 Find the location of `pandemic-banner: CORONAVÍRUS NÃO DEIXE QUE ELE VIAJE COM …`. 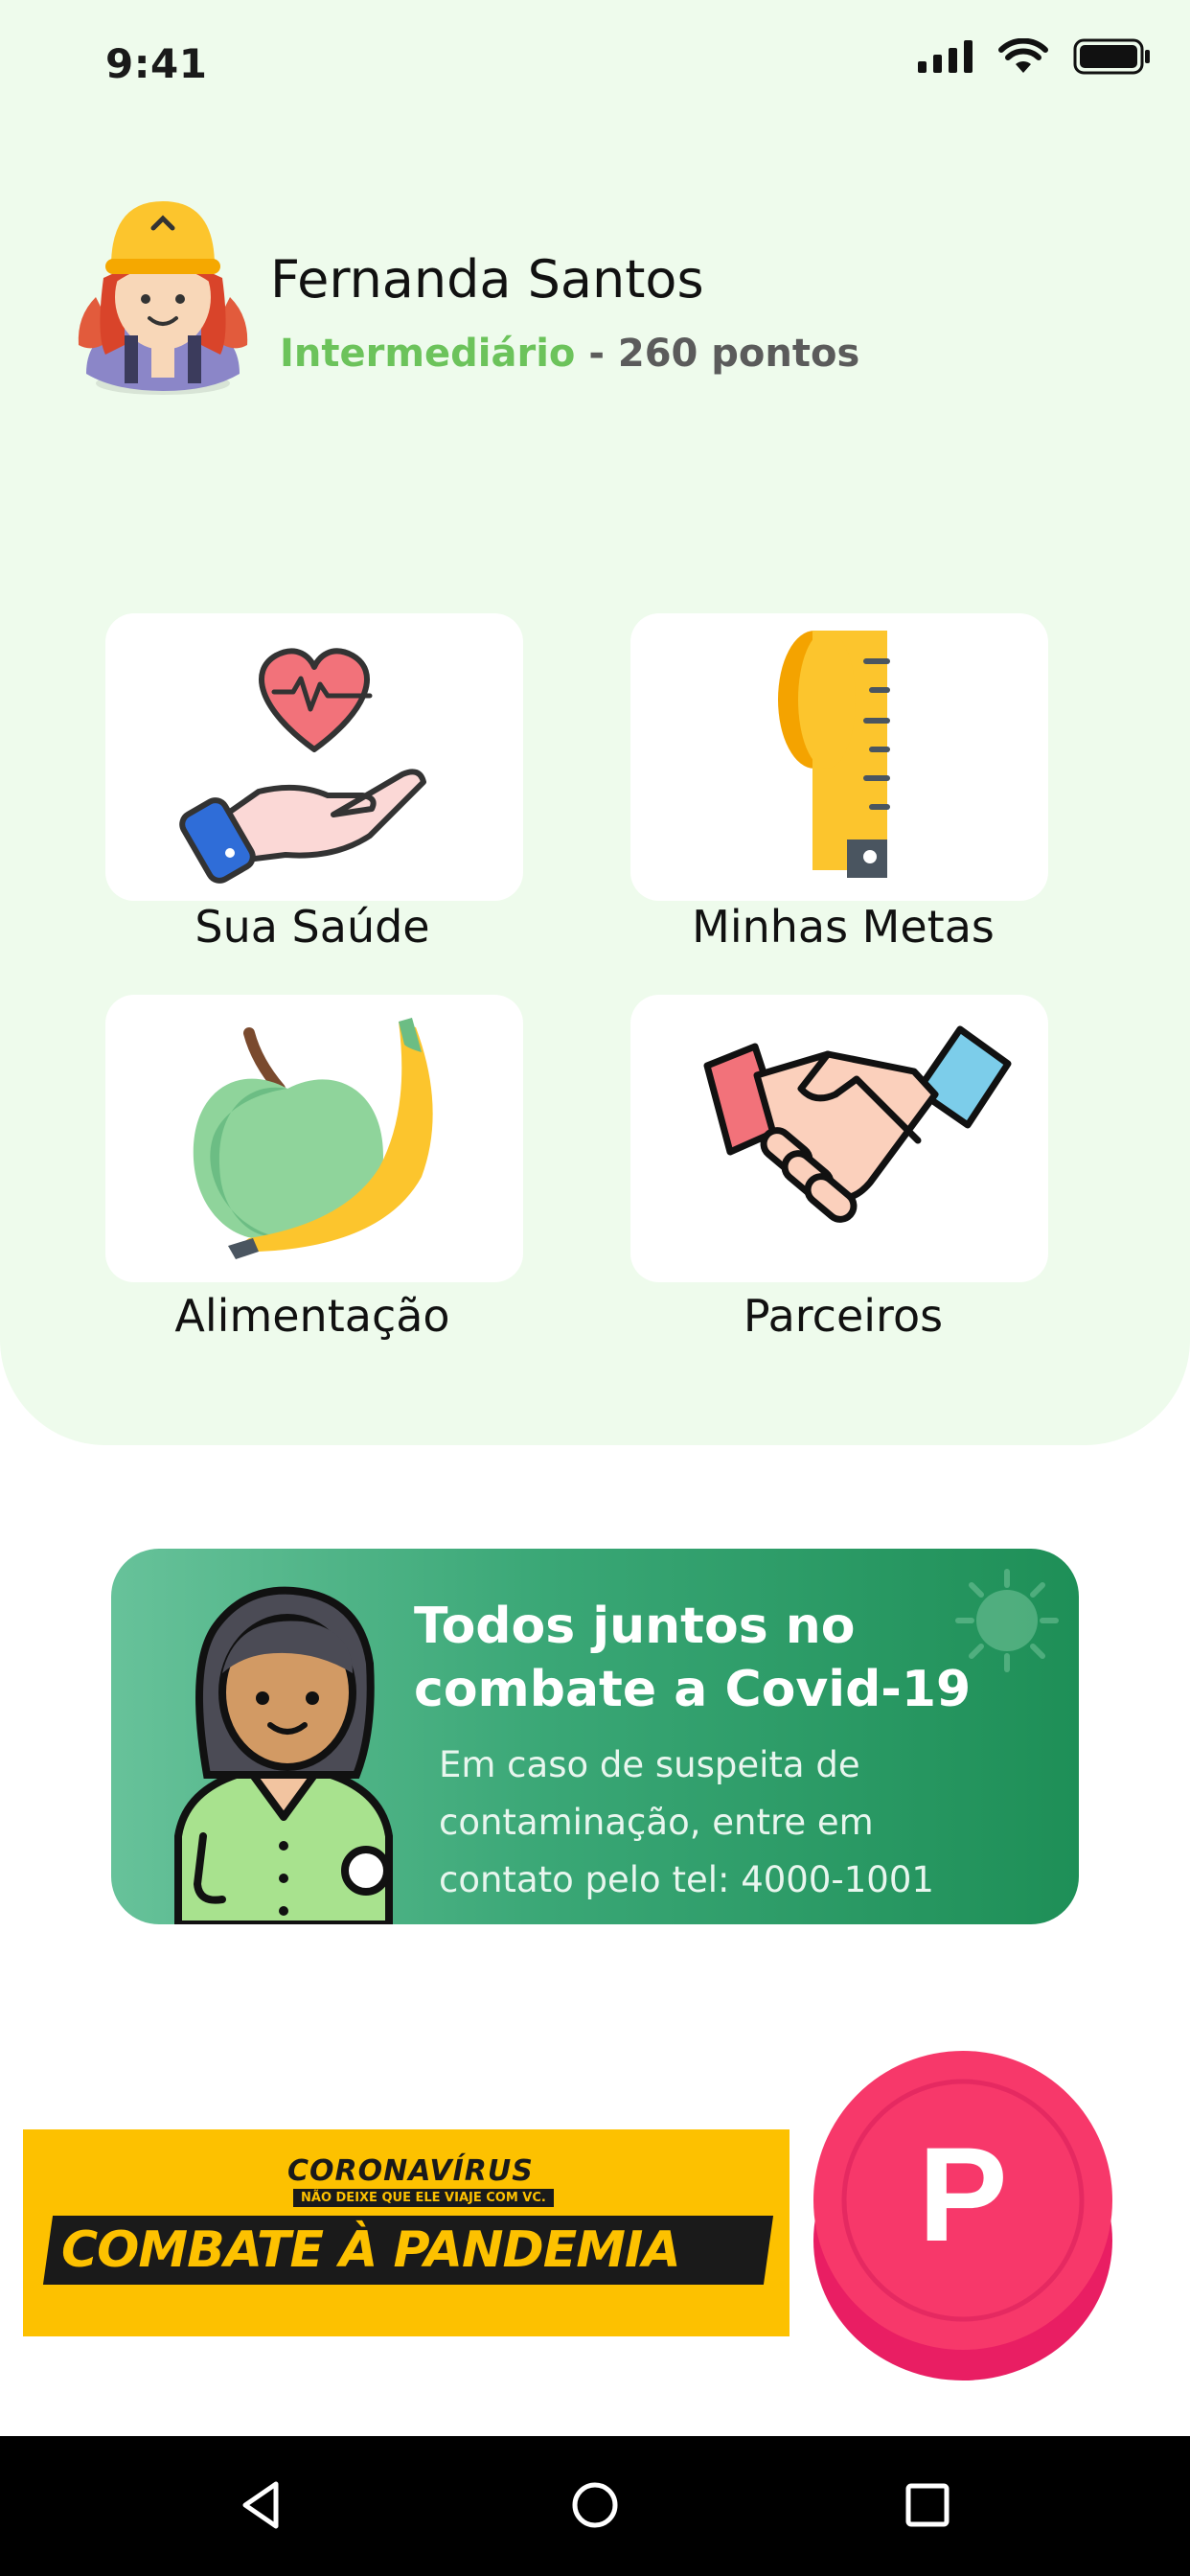

pandemic-banner: CORONAVÍRUS NÃO DEIXE QUE ELE VIAJE COM … is located at coordinates (406, 2232).